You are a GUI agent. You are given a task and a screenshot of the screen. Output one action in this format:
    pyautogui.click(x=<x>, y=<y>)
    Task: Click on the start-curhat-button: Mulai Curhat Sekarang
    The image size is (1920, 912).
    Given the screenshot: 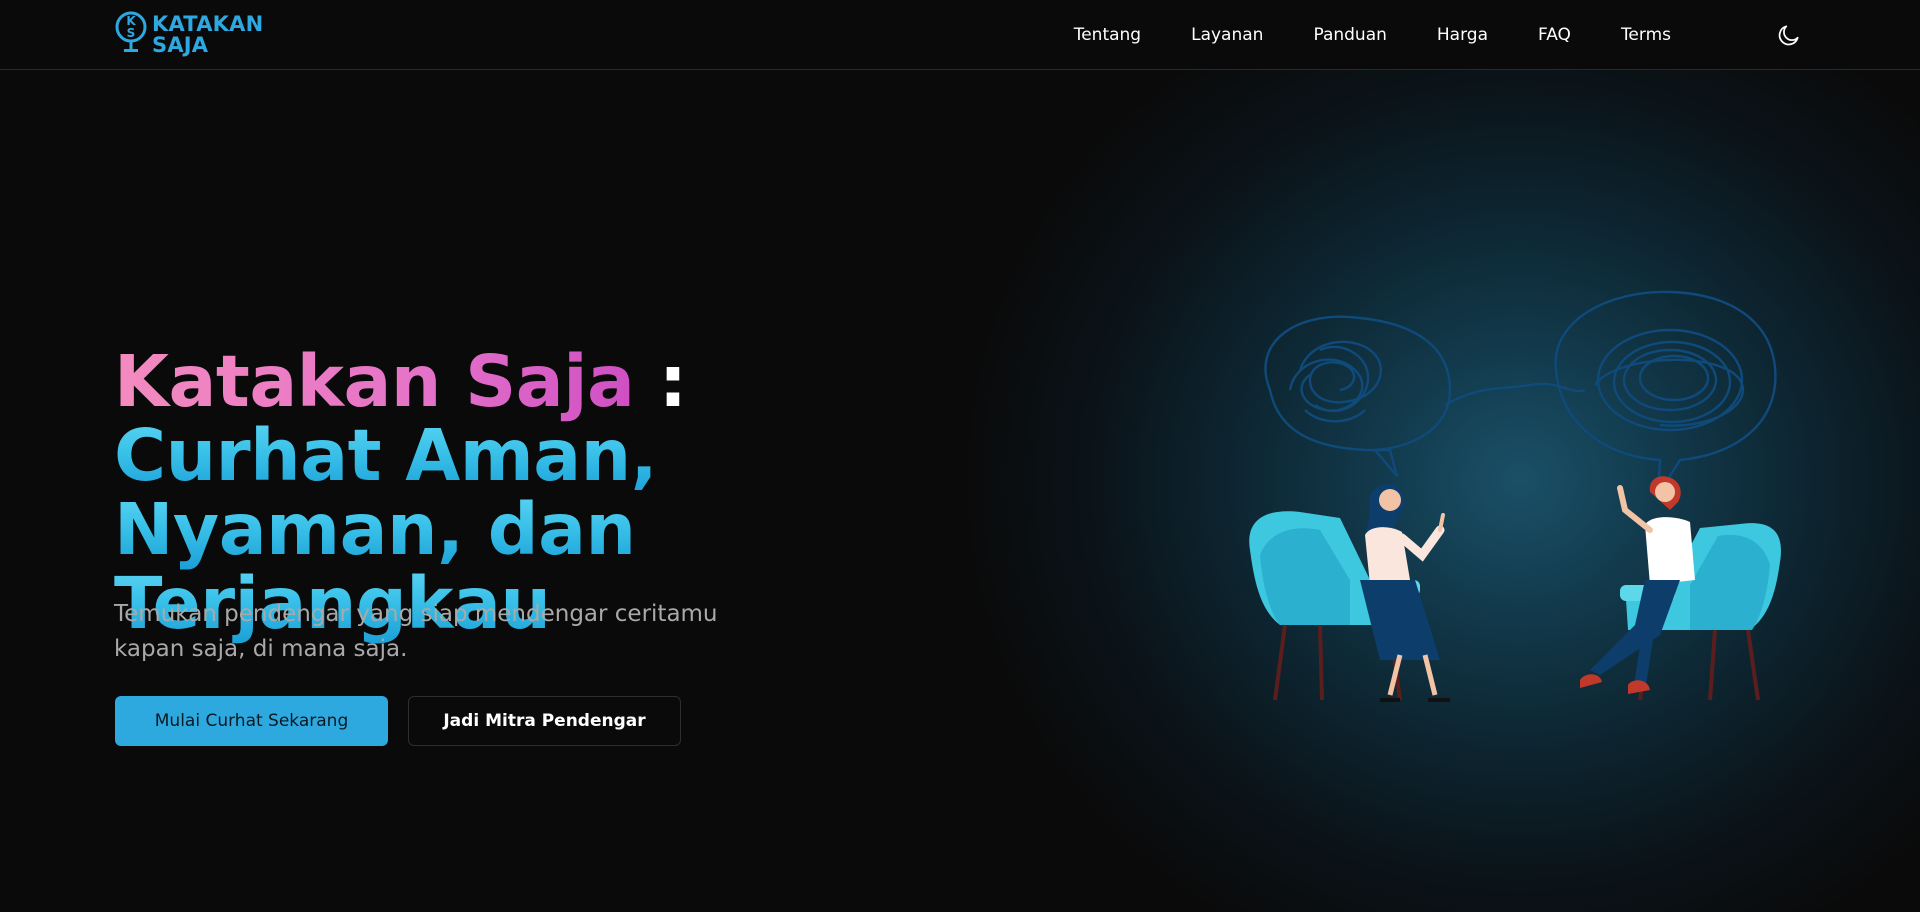 What is the action you would take?
    pyautogui.click(x=251, y=721)
    